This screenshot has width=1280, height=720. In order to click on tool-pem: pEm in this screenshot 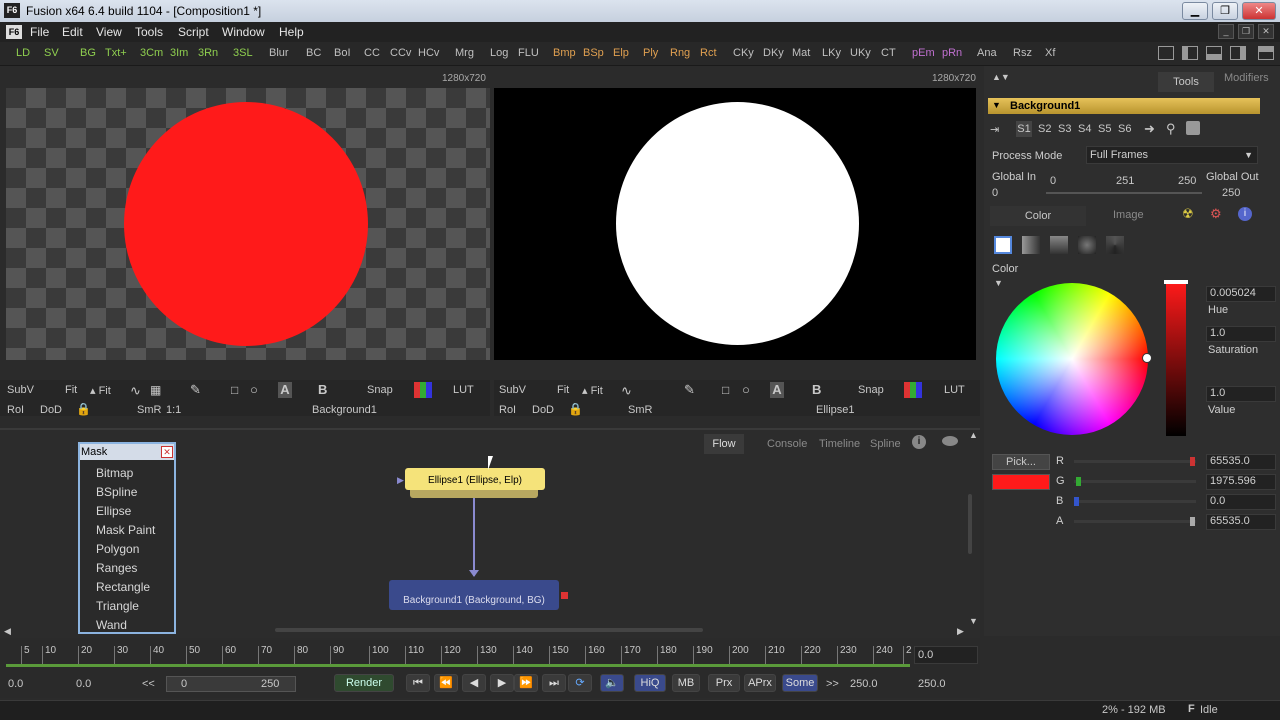, I will do `click(923, 53)`.